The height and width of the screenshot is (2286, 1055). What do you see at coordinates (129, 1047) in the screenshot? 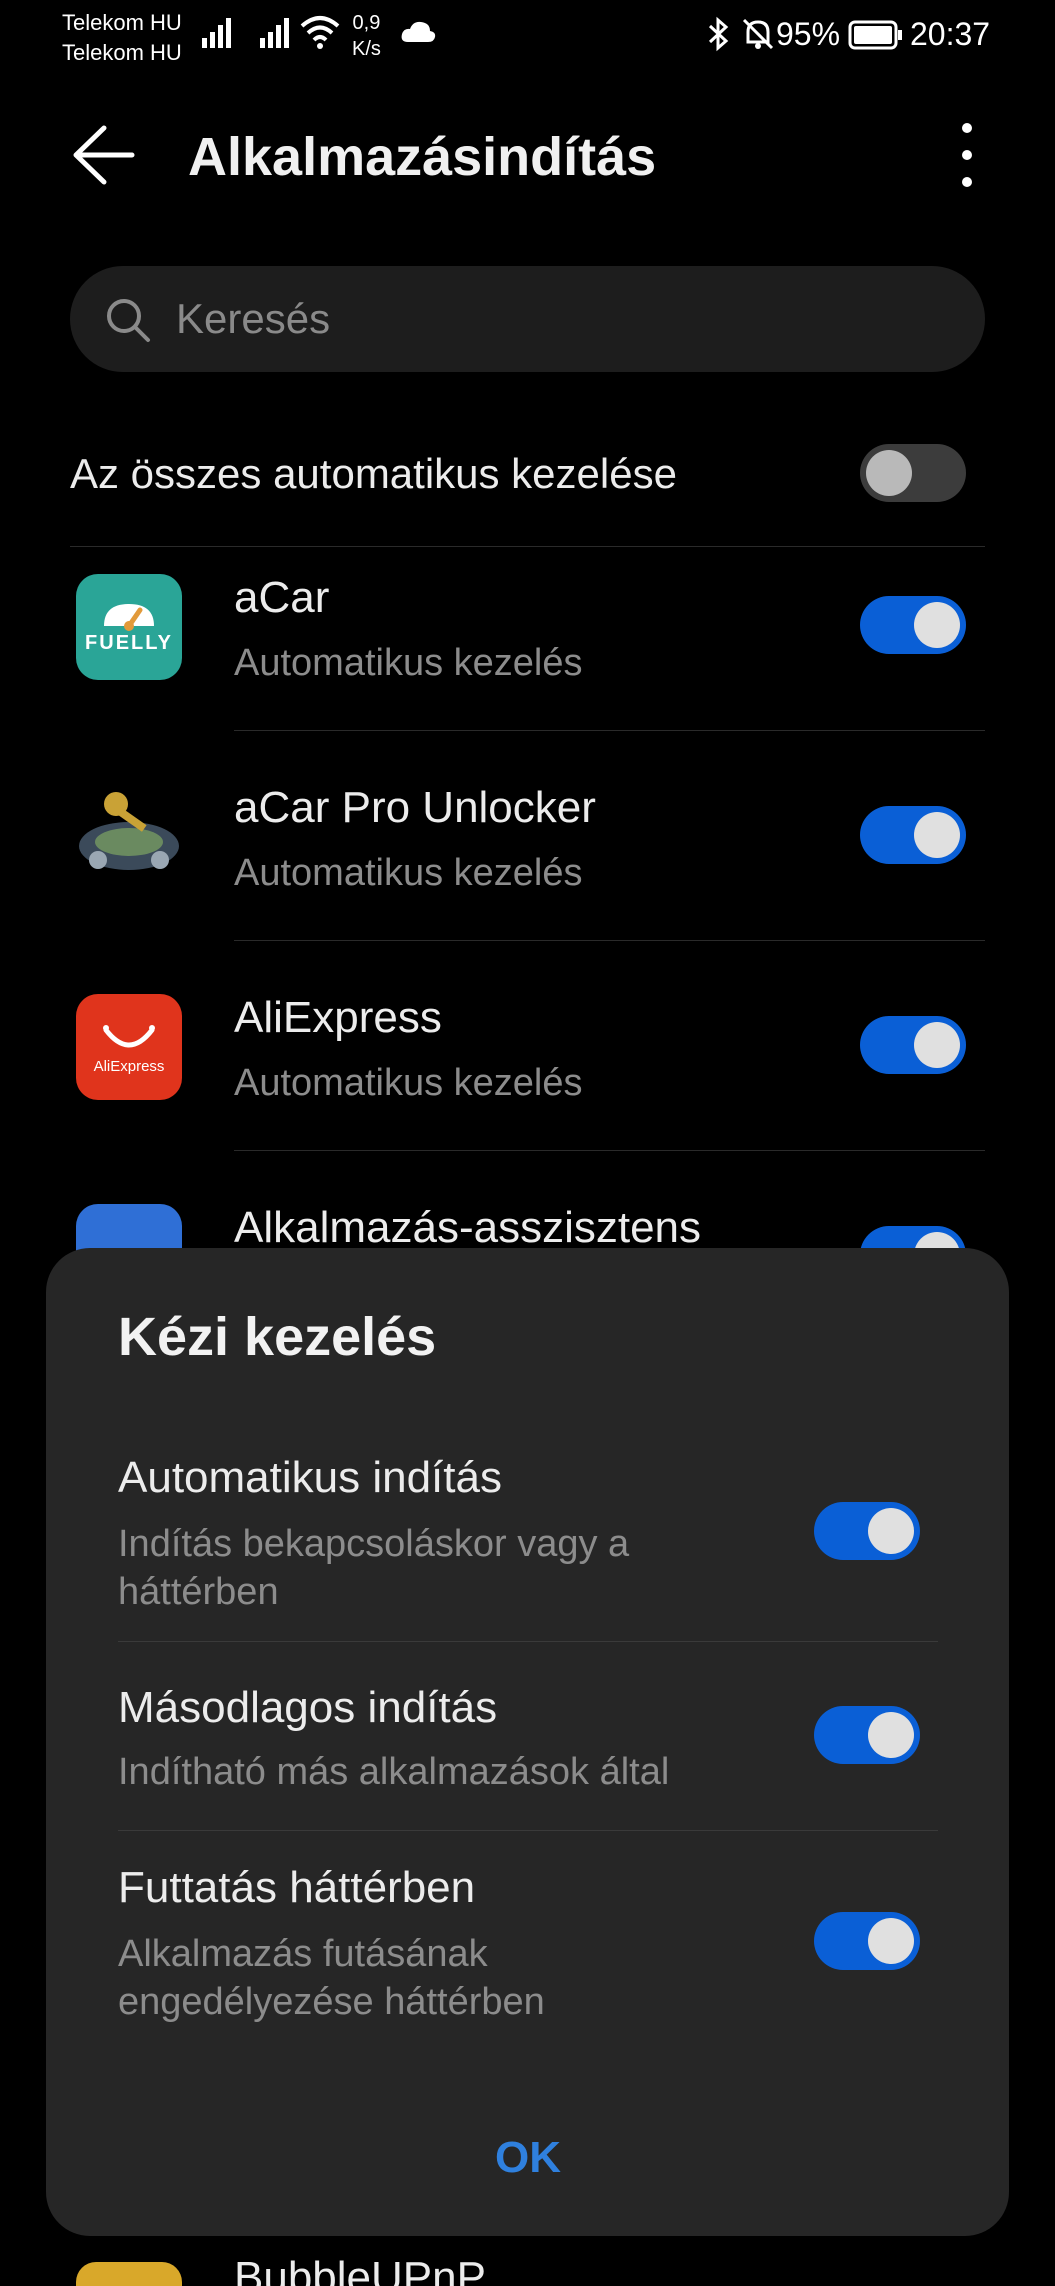
I see `aliexpress-icon` at bounding box center [129, 1047].